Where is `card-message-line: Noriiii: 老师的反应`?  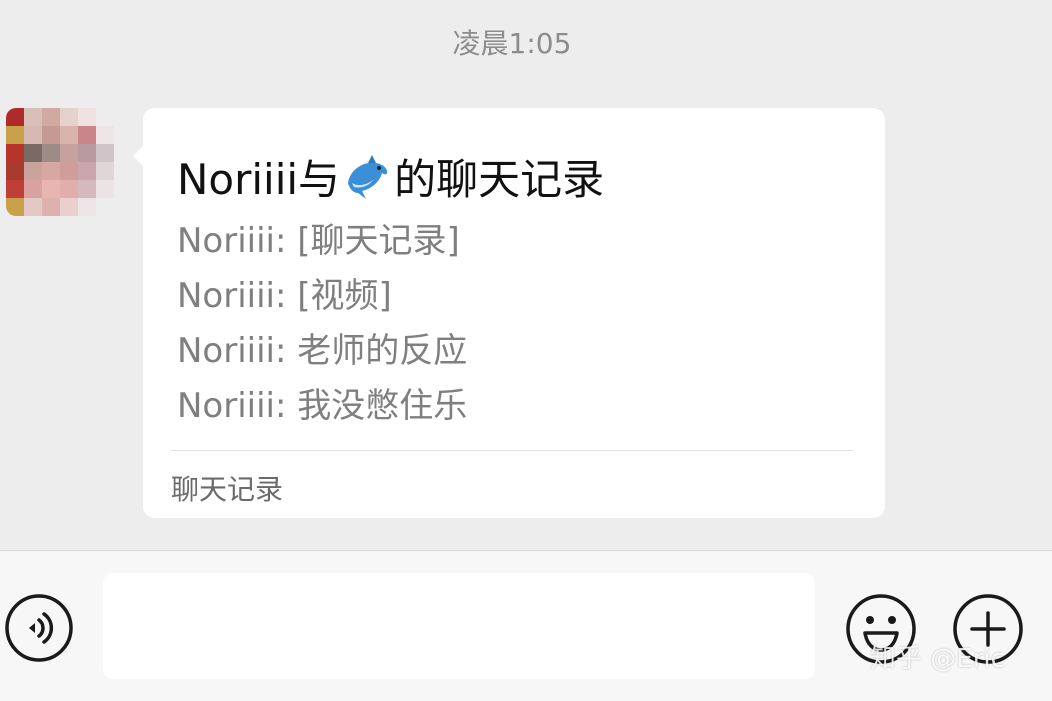 card-message-line: Noriiii: 老师的反应 is located at coordinates (322, 351).